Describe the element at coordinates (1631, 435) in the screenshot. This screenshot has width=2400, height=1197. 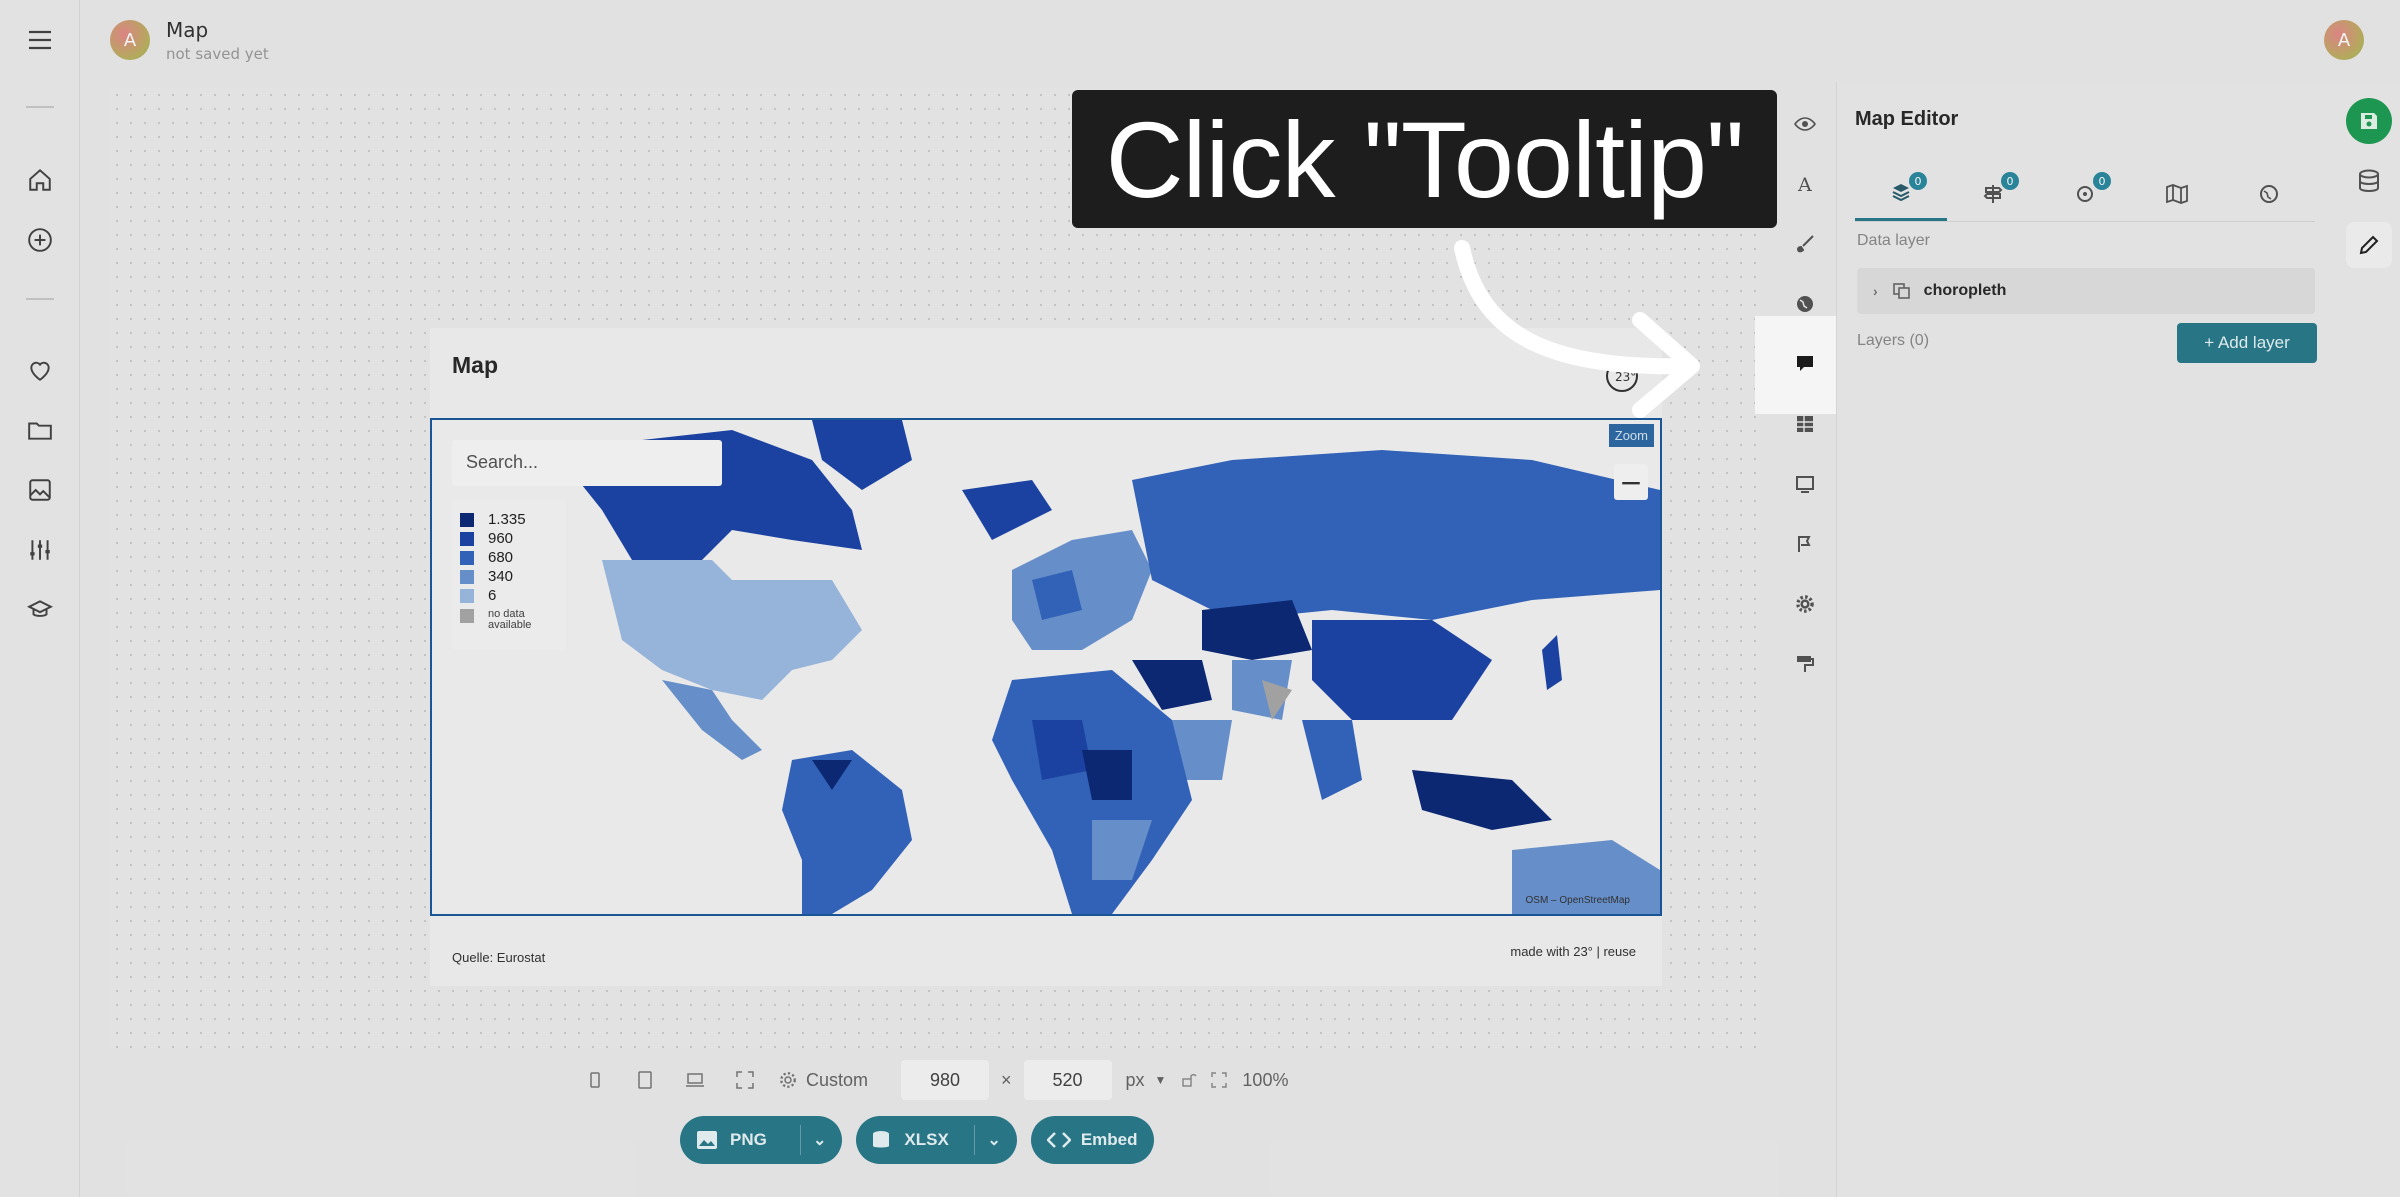
I see `zoom-label: Zoom` at that location.